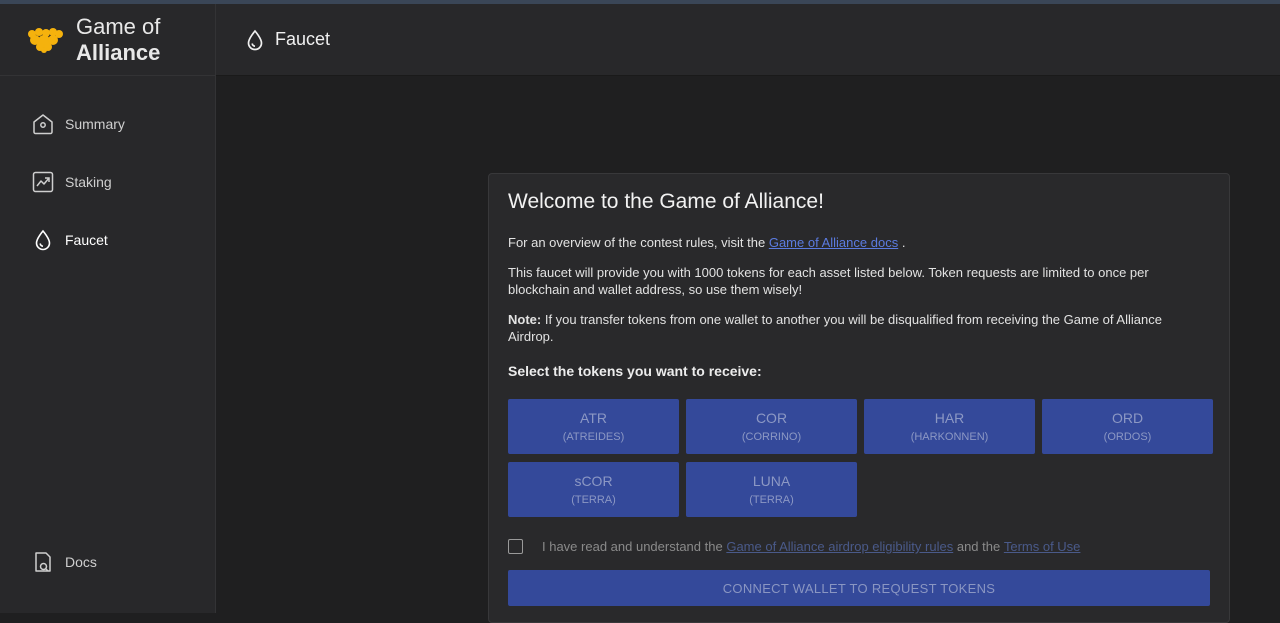 The image size is (1280, 623). What do you see at coordinates (1127, 417) in the screenshot?
I see `token-symbol: ORD` at bounding box center [1127, 417].